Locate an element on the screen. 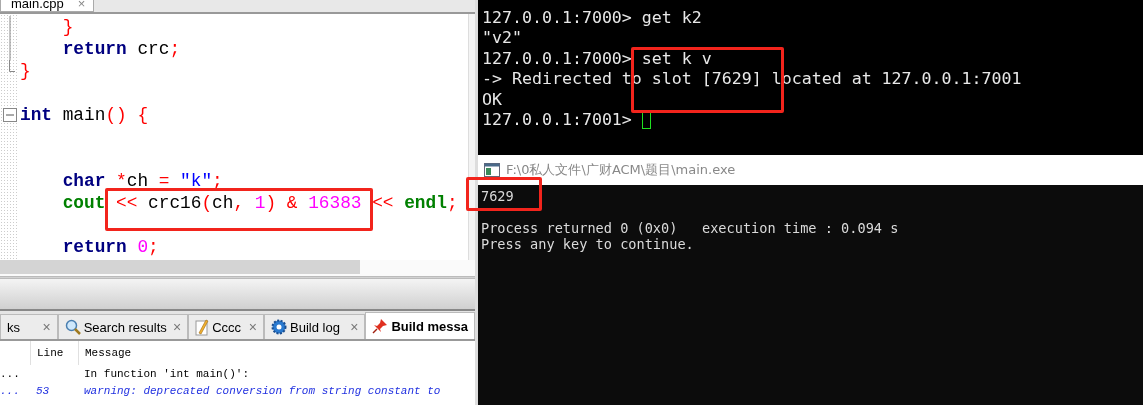 The width and height of the screenshot is (1143, 405). code-line: return 0; is located at coordinates (110, 247).